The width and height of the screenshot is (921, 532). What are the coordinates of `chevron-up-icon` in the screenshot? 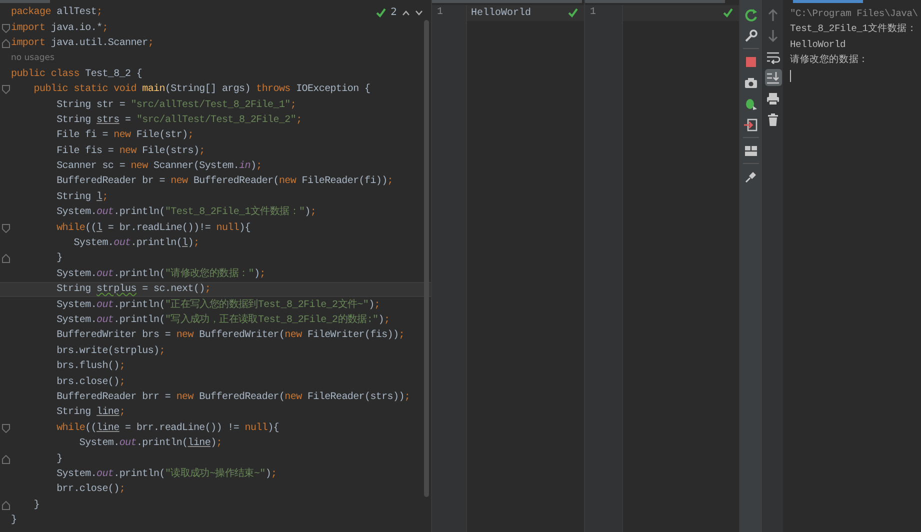 It's located at (406, 13).